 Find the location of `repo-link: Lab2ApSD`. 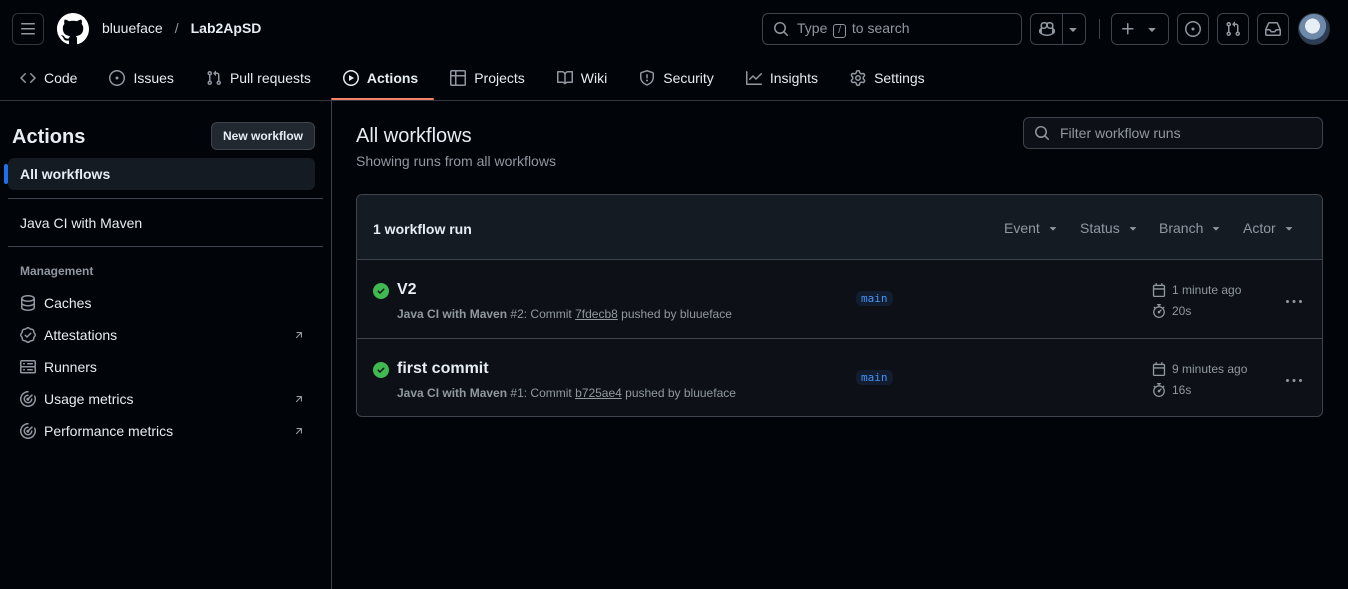

repo-link: Lab2ApSD is located at coordinates (226, 28).